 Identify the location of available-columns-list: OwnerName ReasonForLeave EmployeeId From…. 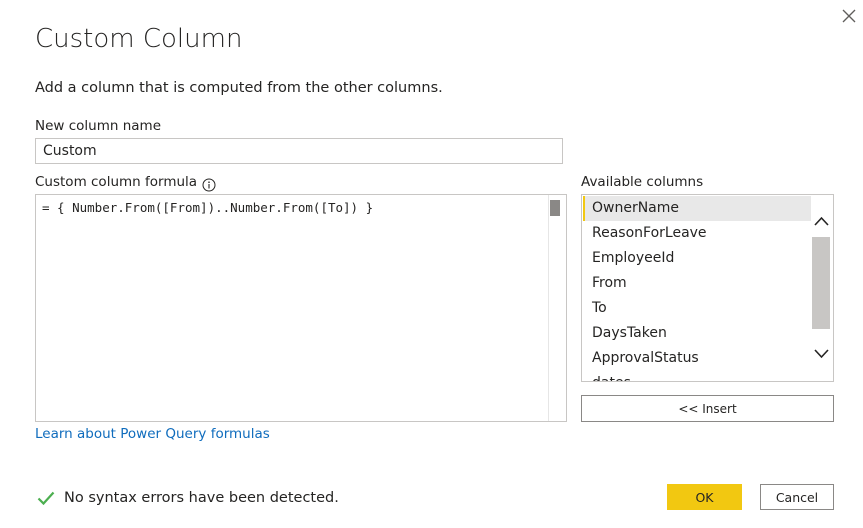
(707, 288).